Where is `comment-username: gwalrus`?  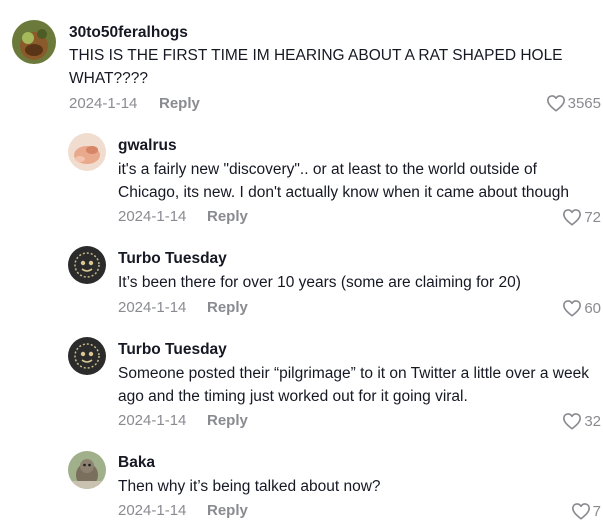
comment-username: gwalrus is located at coordinates (147, 146).